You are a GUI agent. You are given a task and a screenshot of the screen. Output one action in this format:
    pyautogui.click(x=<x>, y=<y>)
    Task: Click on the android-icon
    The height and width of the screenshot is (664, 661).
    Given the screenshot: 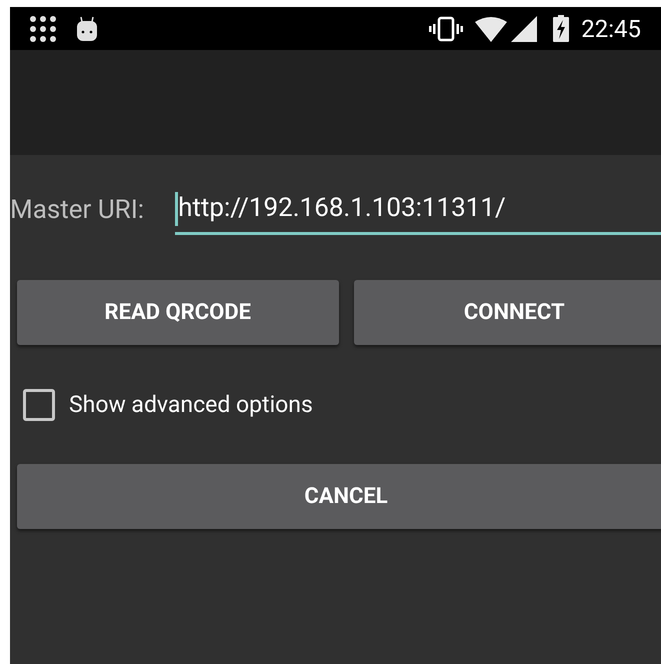 What is the action you would take?
    pyautogui.click(x=87, y=29)
    